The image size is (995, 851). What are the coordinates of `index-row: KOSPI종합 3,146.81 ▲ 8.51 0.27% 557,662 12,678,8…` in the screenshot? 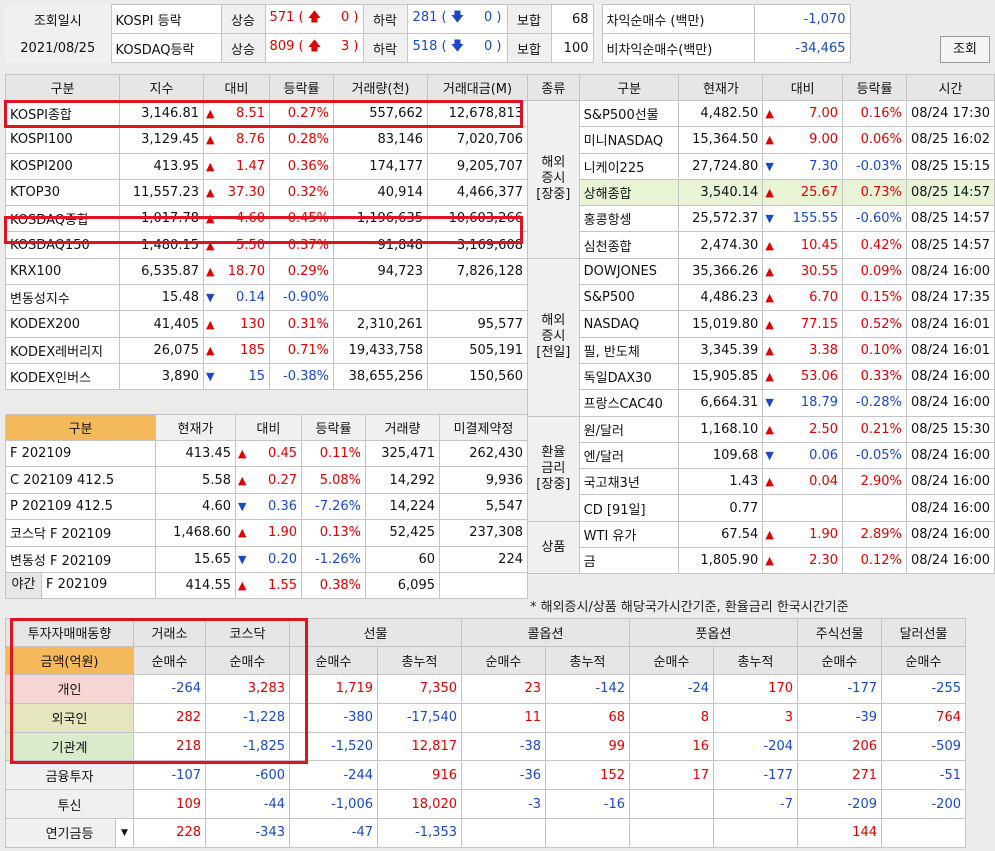 It's located at (266, 113).